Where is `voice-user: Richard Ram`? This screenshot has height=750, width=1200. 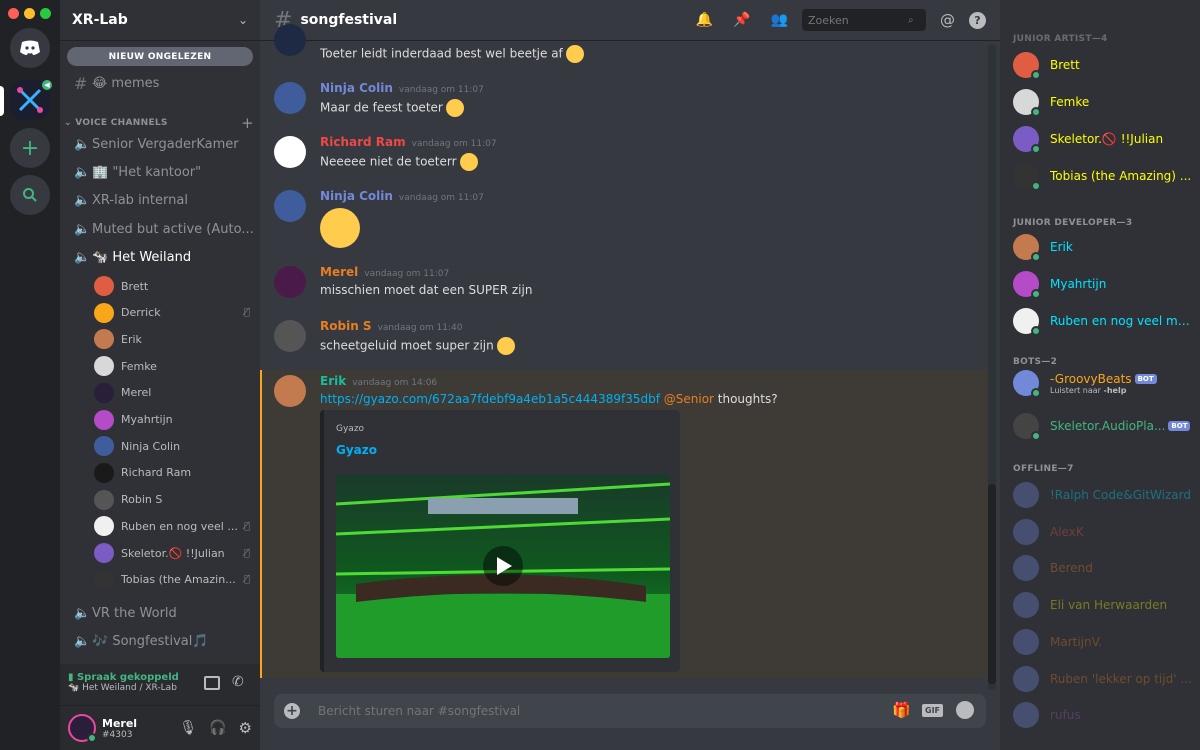
voice-user: Richard Ram is located at coordinates (174, 473).